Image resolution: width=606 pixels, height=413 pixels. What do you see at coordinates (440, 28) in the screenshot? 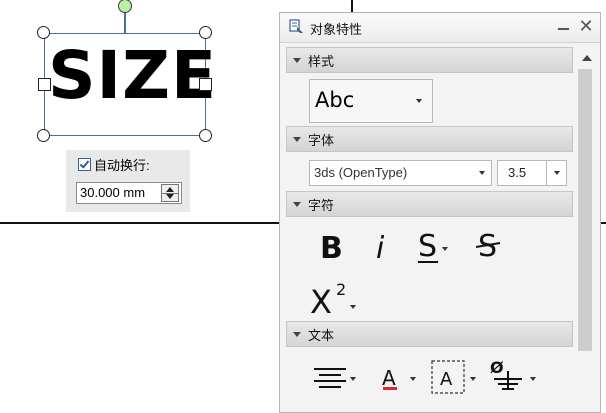
I see `panel-title-bar: 对象特性 ✕` at bounding box center [440, 28].